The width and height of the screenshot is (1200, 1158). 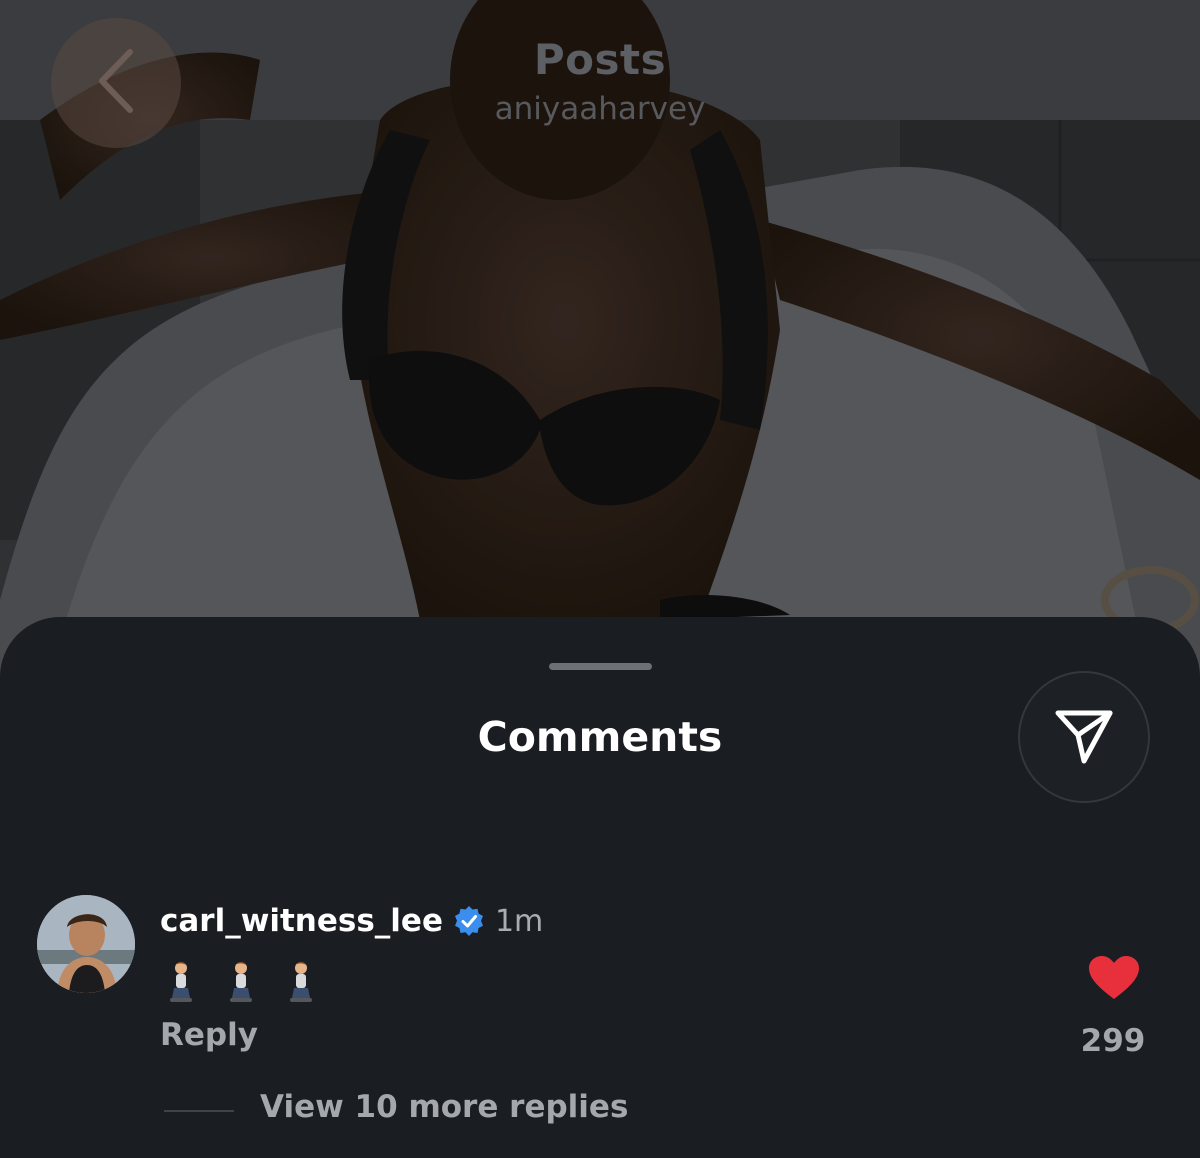 What do you see at coordinates (301, 921) in the screenshot?
I see `comment-username: carl_witness_lee` at bounding box center [301, 921].